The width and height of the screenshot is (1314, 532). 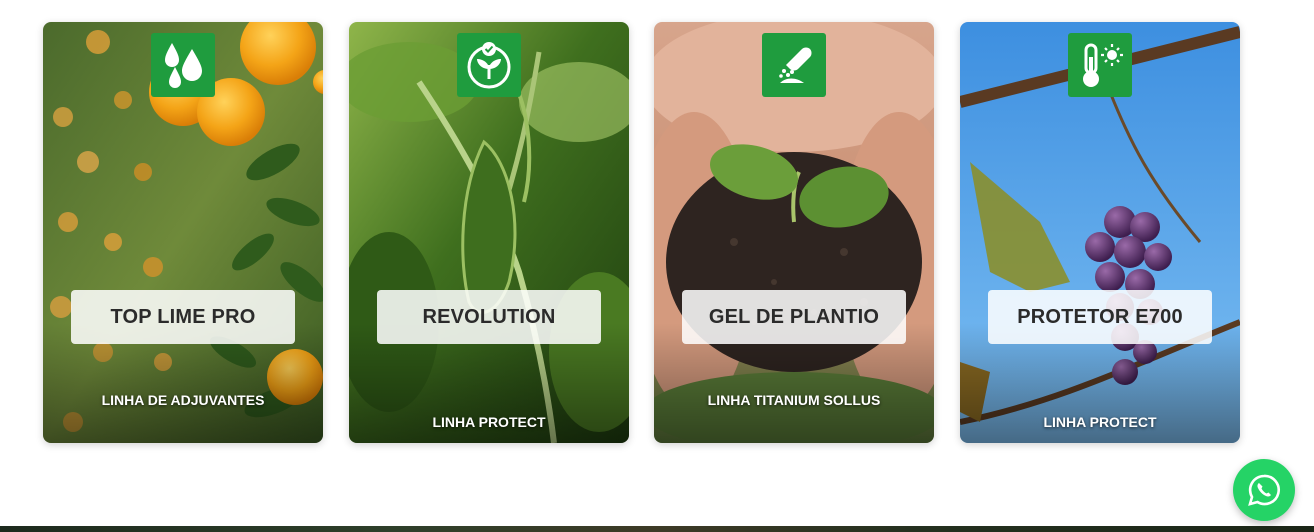 What do you see at coordinates (489, 65) in the screenshot?
I see `plant-protection-icon` at bounding box center [489, 65].